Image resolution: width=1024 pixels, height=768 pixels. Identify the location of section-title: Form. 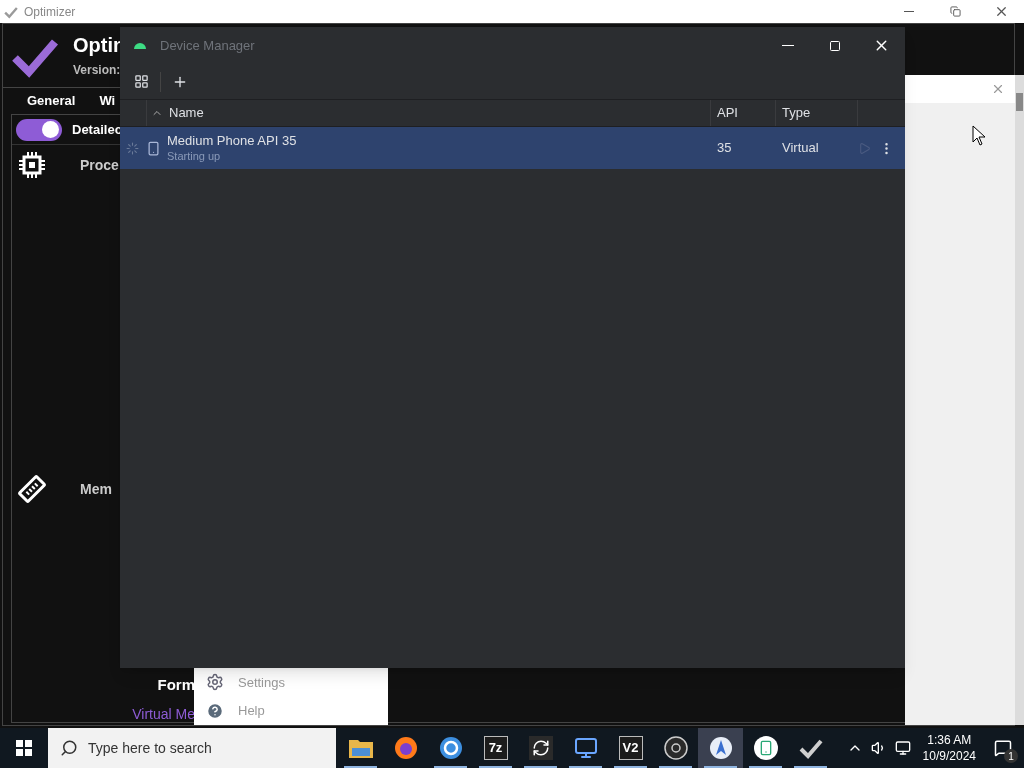
(176, 684).